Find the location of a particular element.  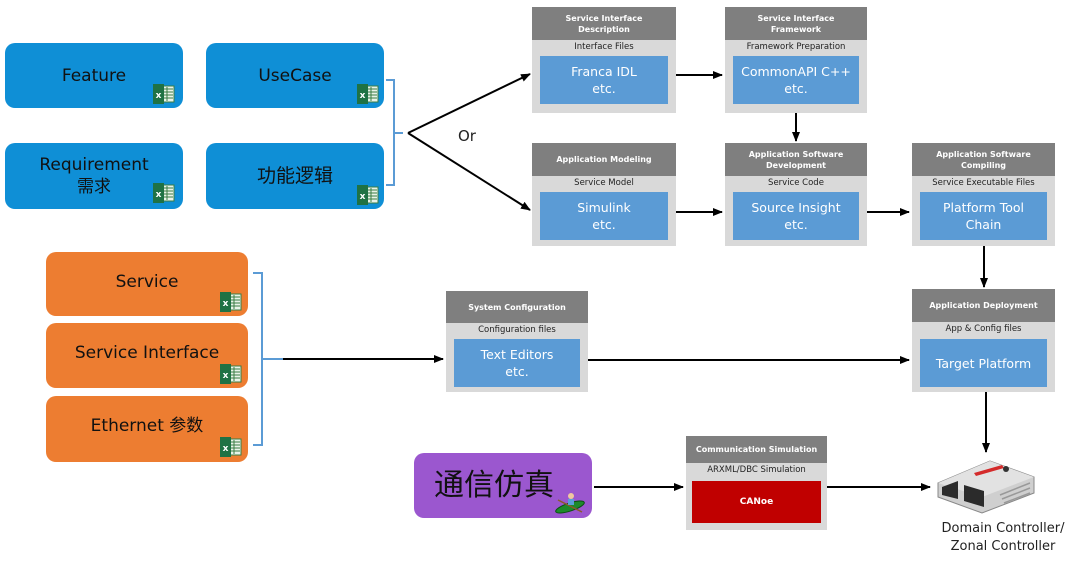

target-label-line: Domain Controller/ is located at coordinates (1003, 528).